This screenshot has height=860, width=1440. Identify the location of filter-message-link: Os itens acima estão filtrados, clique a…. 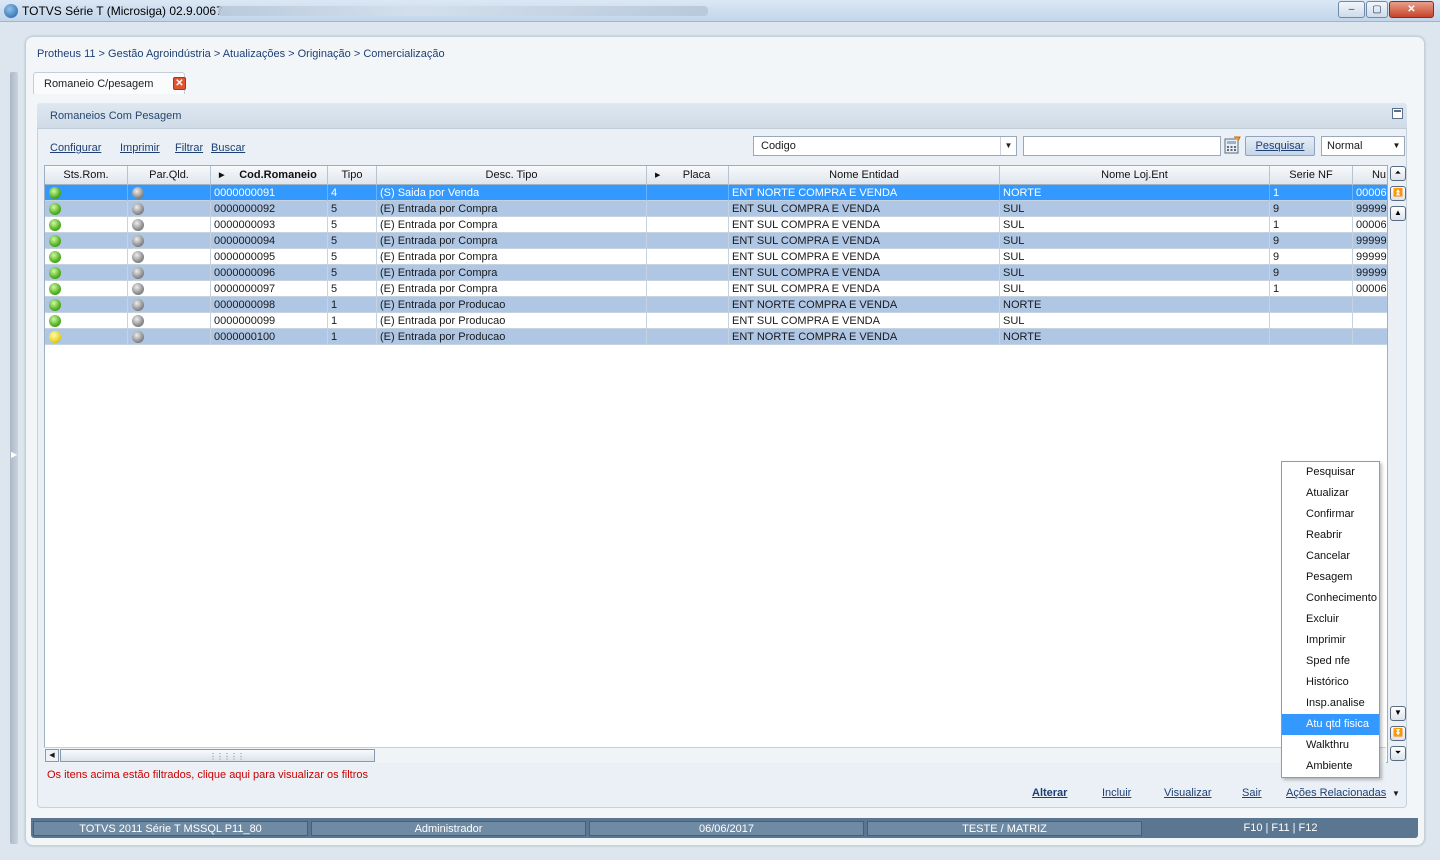
(207, 775).